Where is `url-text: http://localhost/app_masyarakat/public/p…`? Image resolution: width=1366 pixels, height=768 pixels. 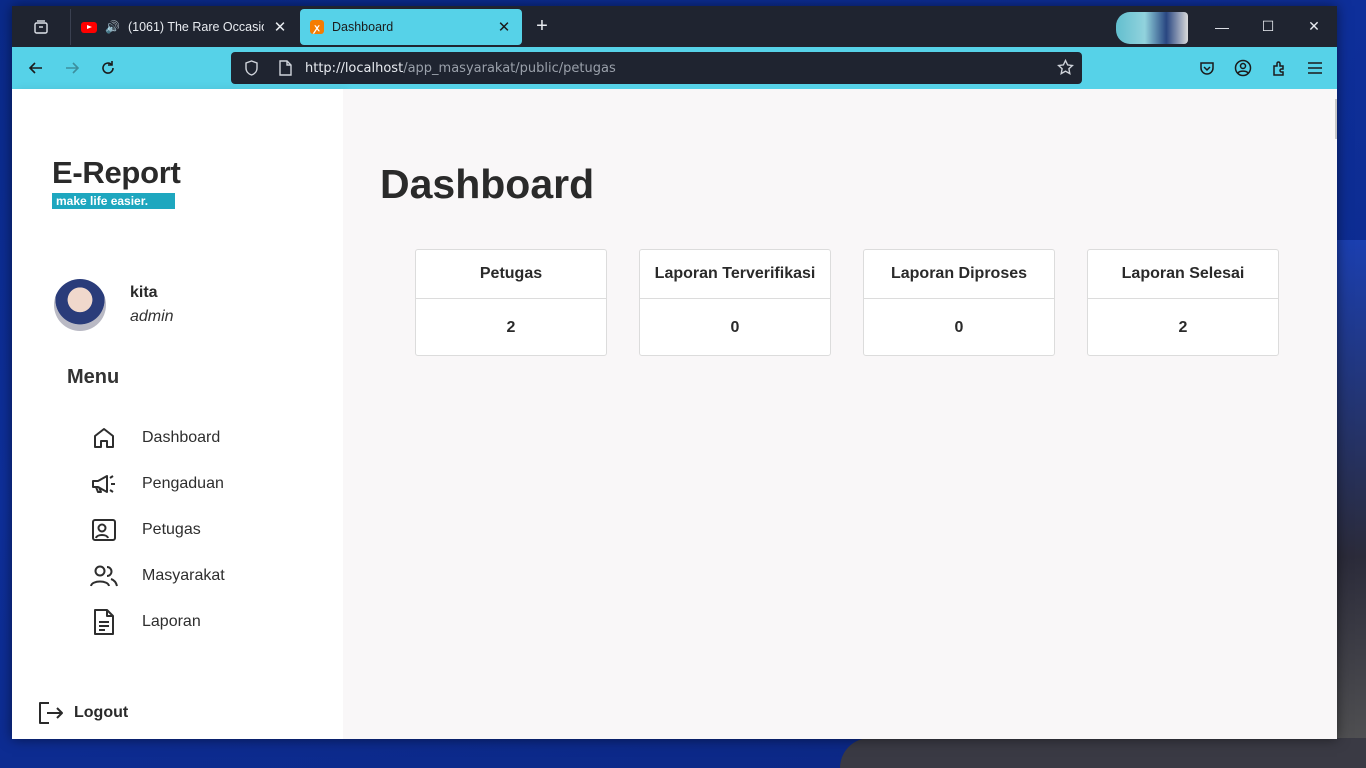
url-text: http://localhost/app_masyarakat/public/p… is located at coordinates (460, 68).